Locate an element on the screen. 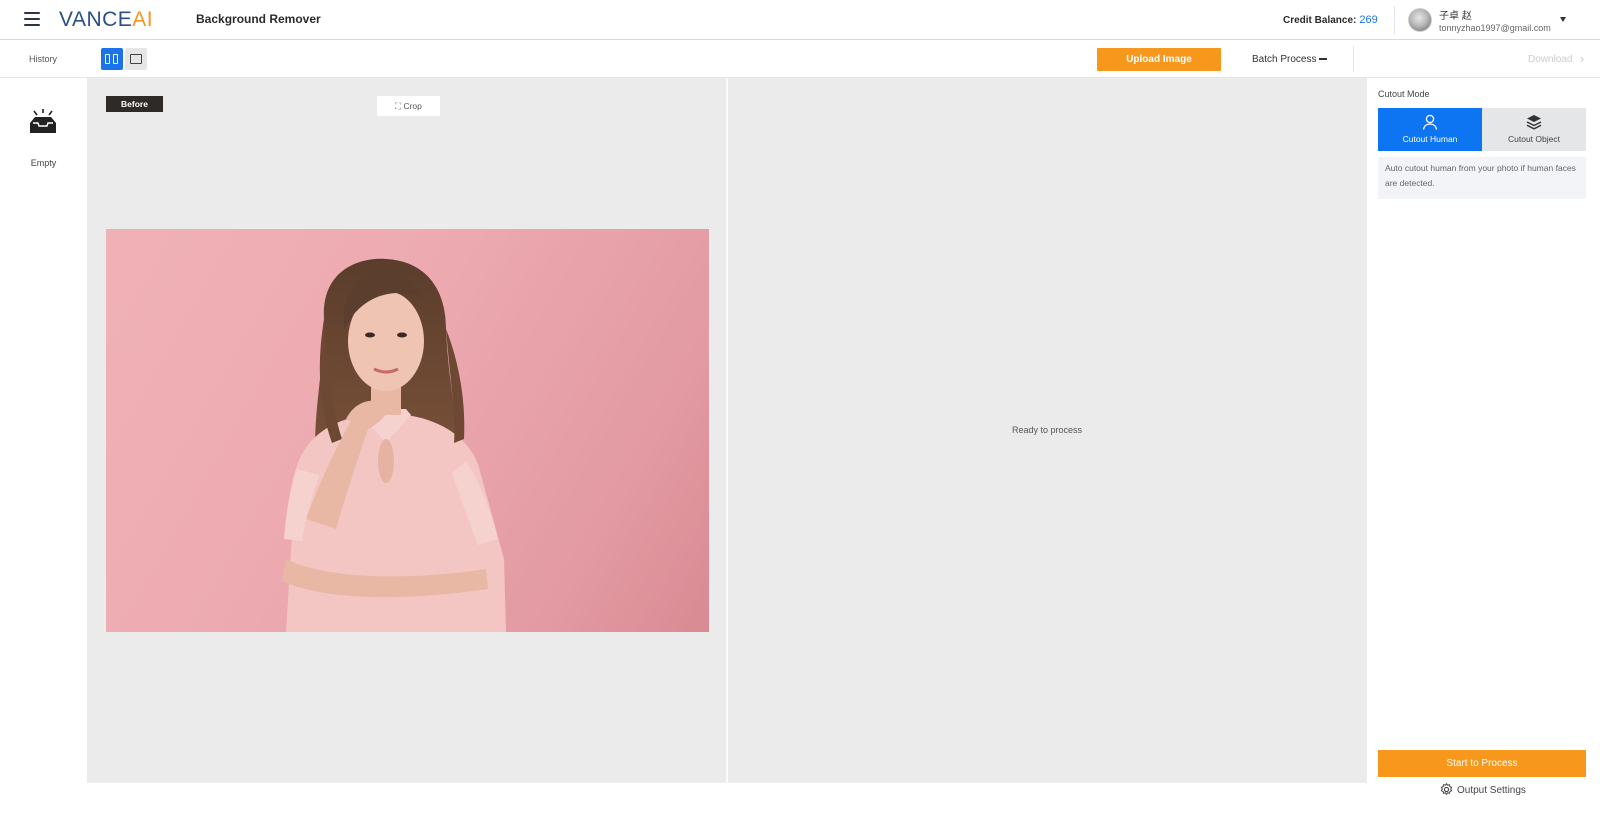 The image size is (1600, 822). cutout-human-label: Cutout Human is located at coordinates (1430, 139).